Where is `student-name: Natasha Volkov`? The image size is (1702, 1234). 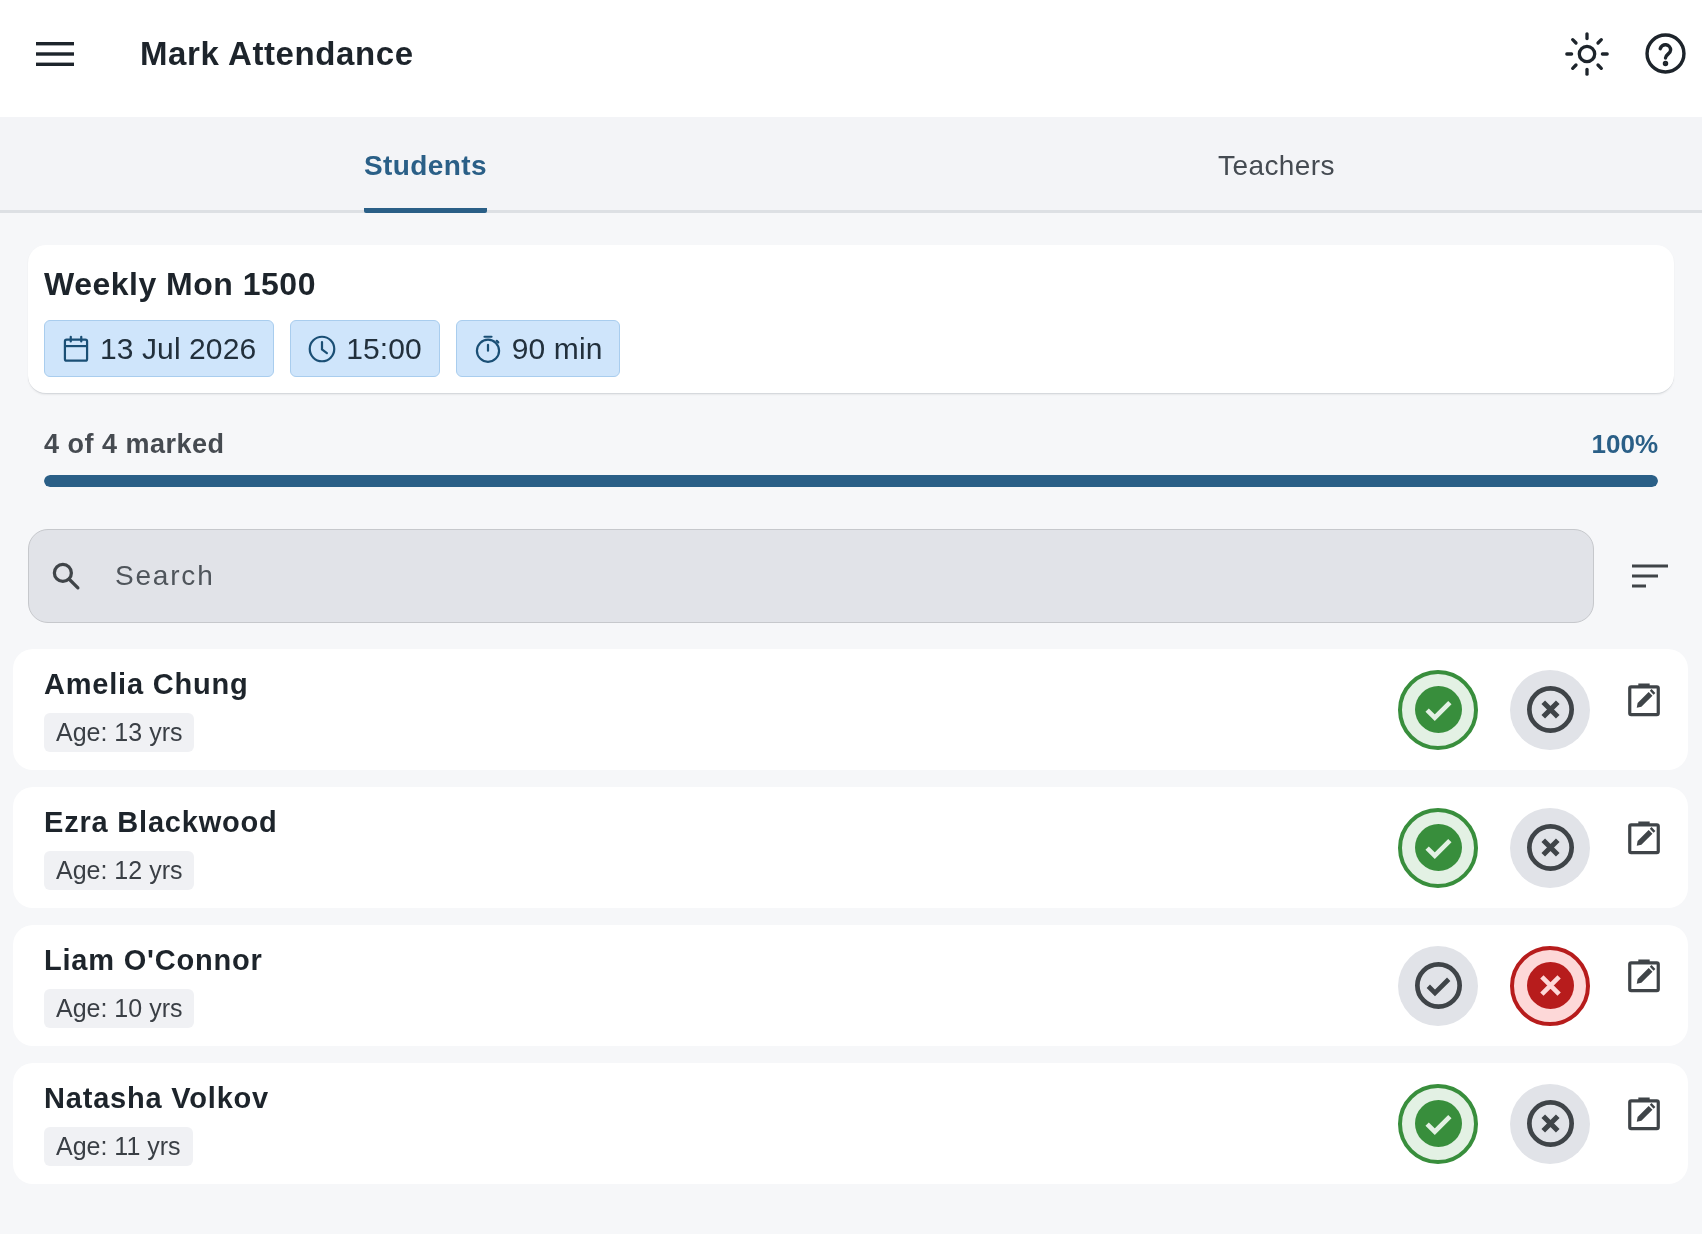 student-name: Natasha Volkov is located at coordinates (157, 1098).